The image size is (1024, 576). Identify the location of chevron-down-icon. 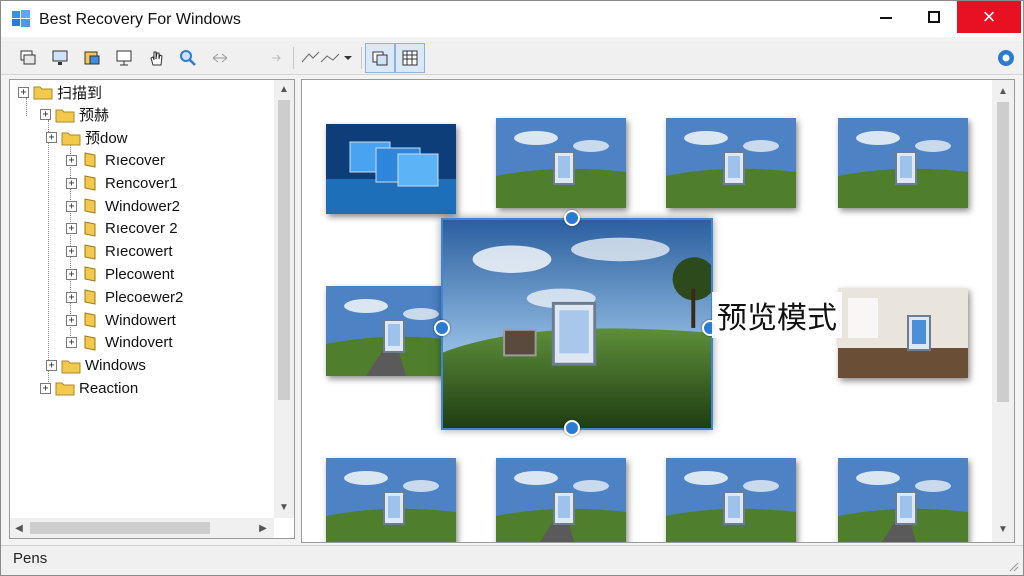
(348, 58).